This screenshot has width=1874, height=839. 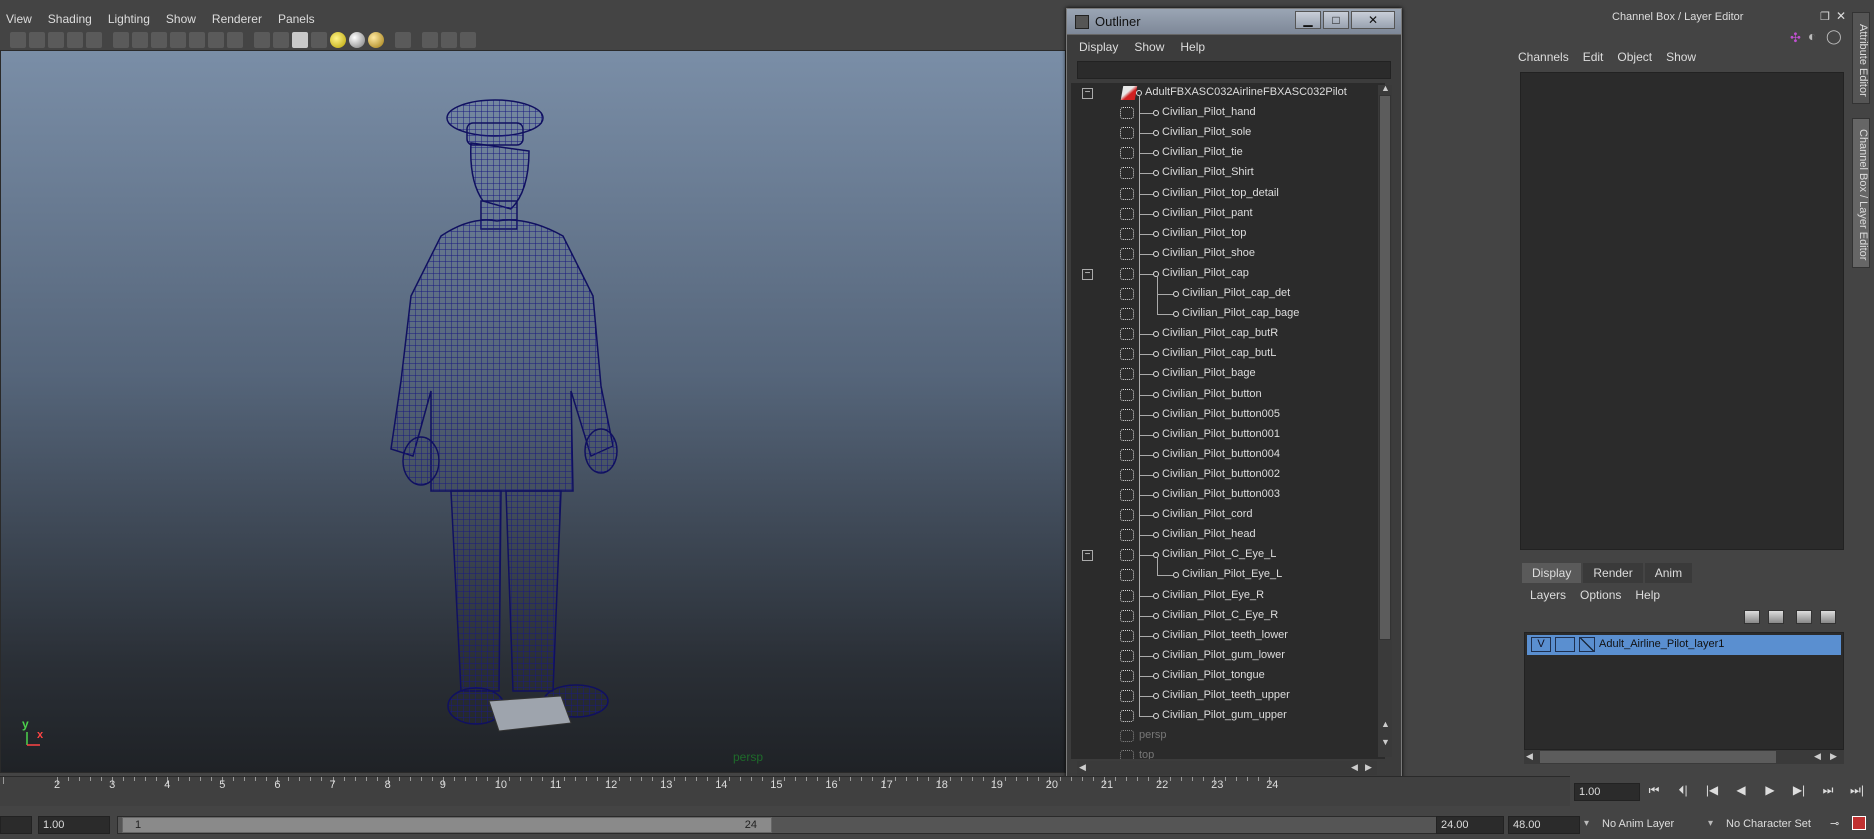 I want to click on collapse-icon: −, so click(x=1087, y=274).